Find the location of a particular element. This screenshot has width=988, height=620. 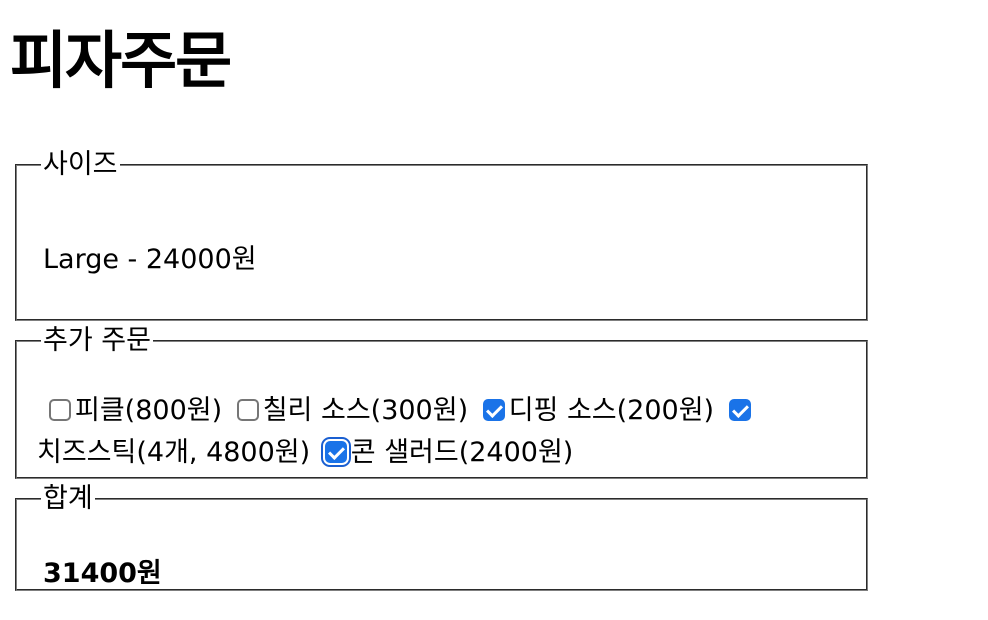

checkbox-dipping-sauce is located at coordinates (493, 410).